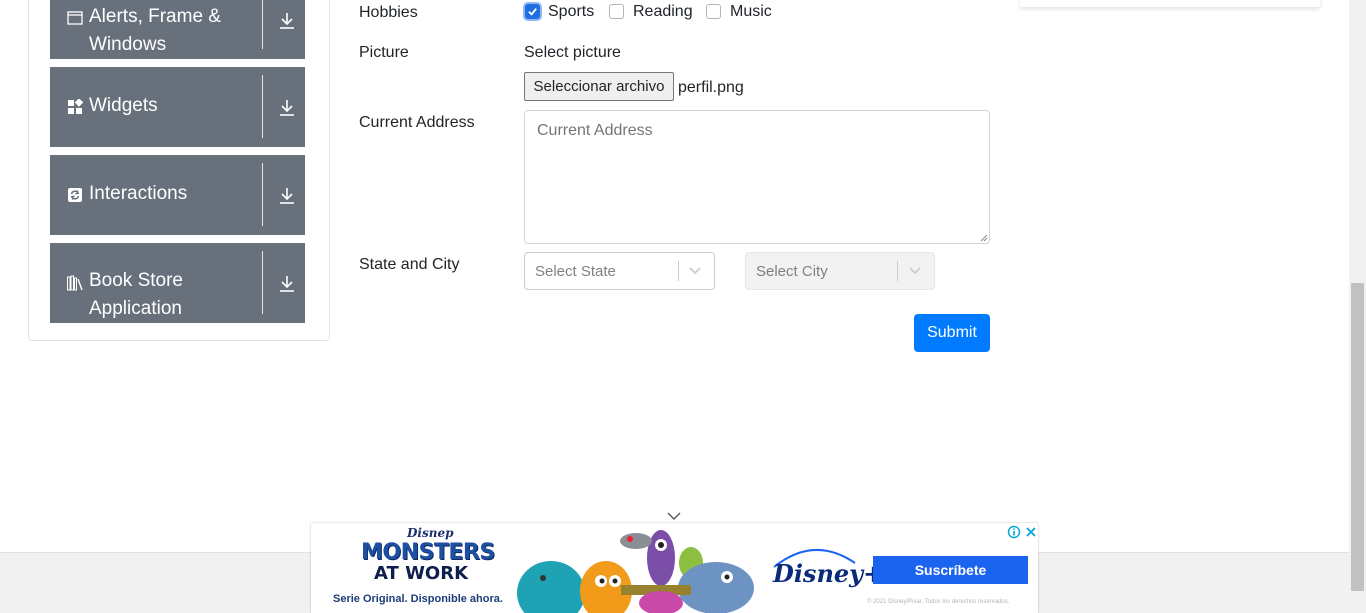 The image size is (1366, 613). I want to click on current-address-label: Current Address, so click(417, 122).